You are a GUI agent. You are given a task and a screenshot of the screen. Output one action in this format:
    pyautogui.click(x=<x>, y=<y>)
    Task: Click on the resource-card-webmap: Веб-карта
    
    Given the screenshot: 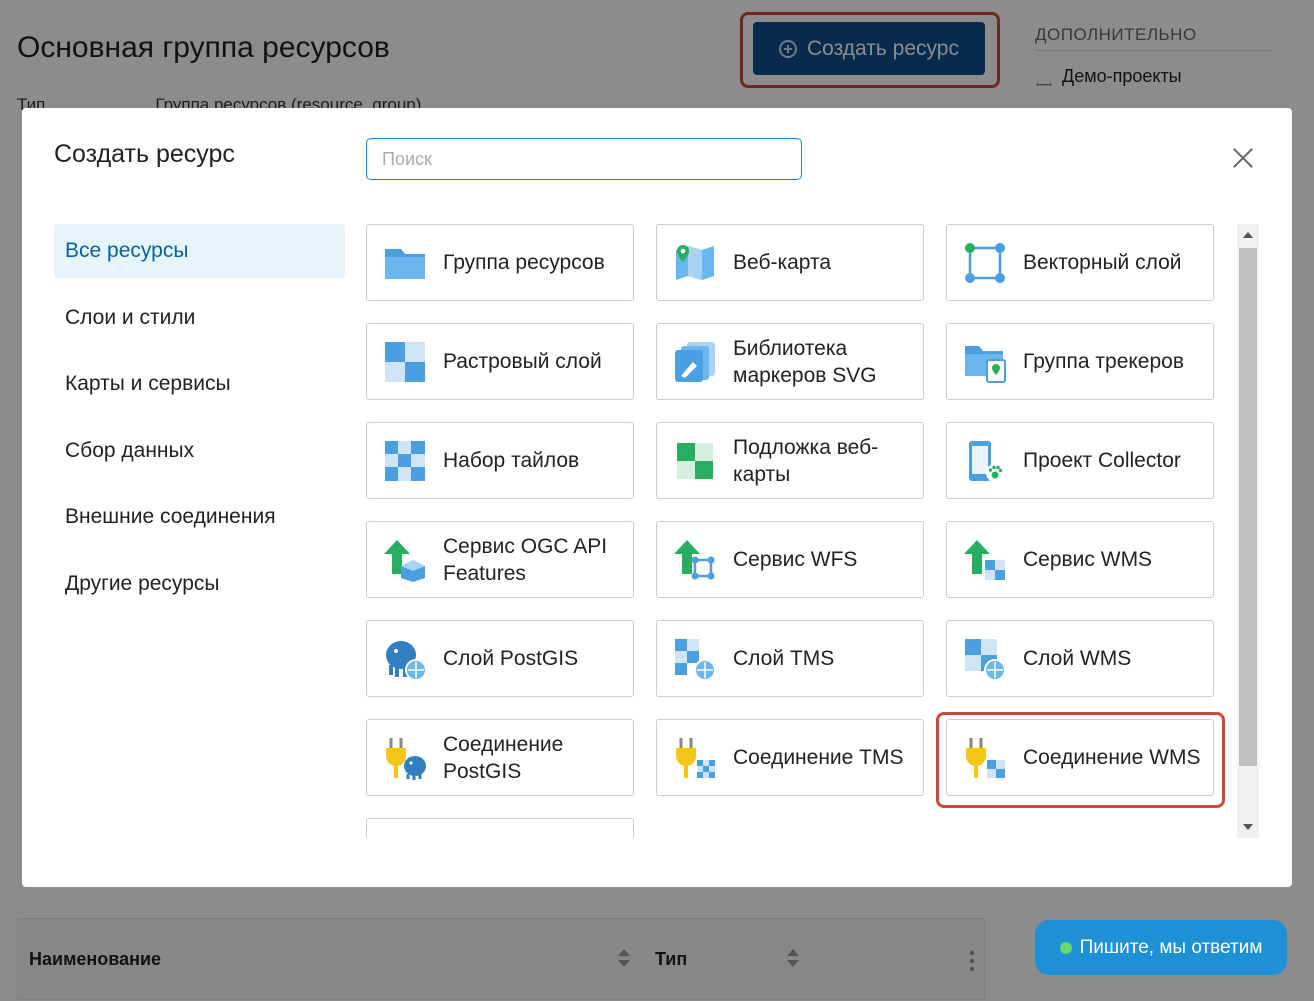 What is the action you would take?
    pyautogui.click(x=790, y=262)
    